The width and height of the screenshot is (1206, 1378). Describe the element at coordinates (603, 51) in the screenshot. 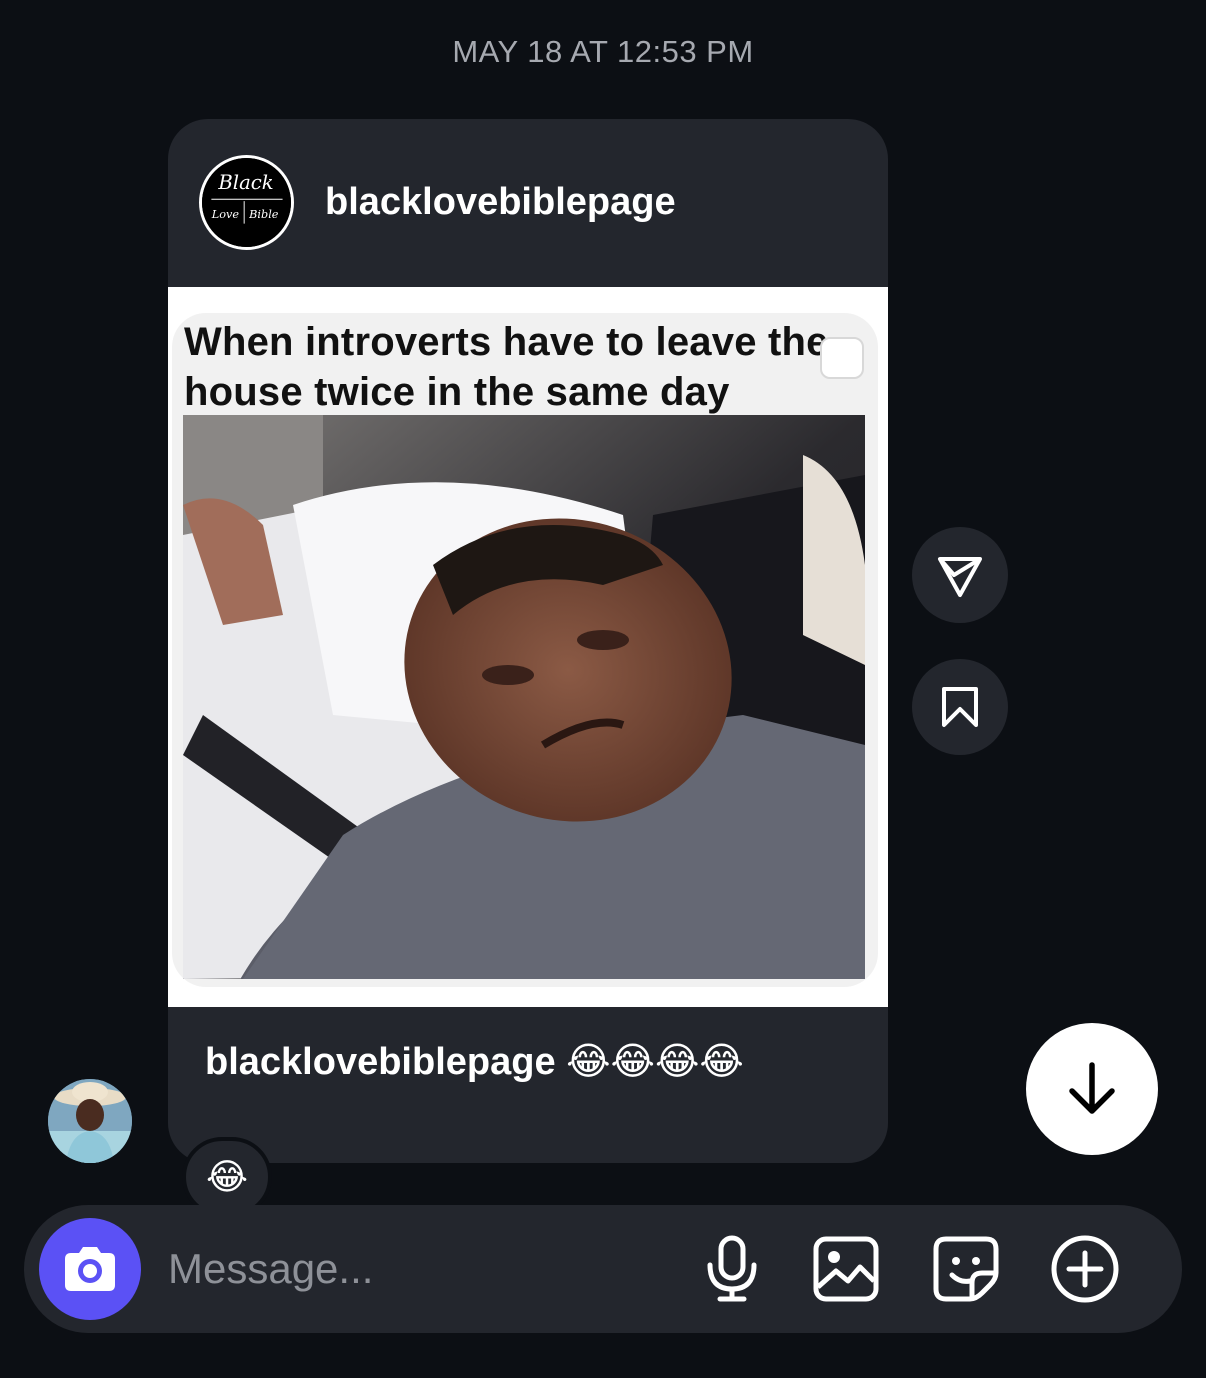

I see `message-timestamp: MAY 18 AT 12:53 PM` at that location.